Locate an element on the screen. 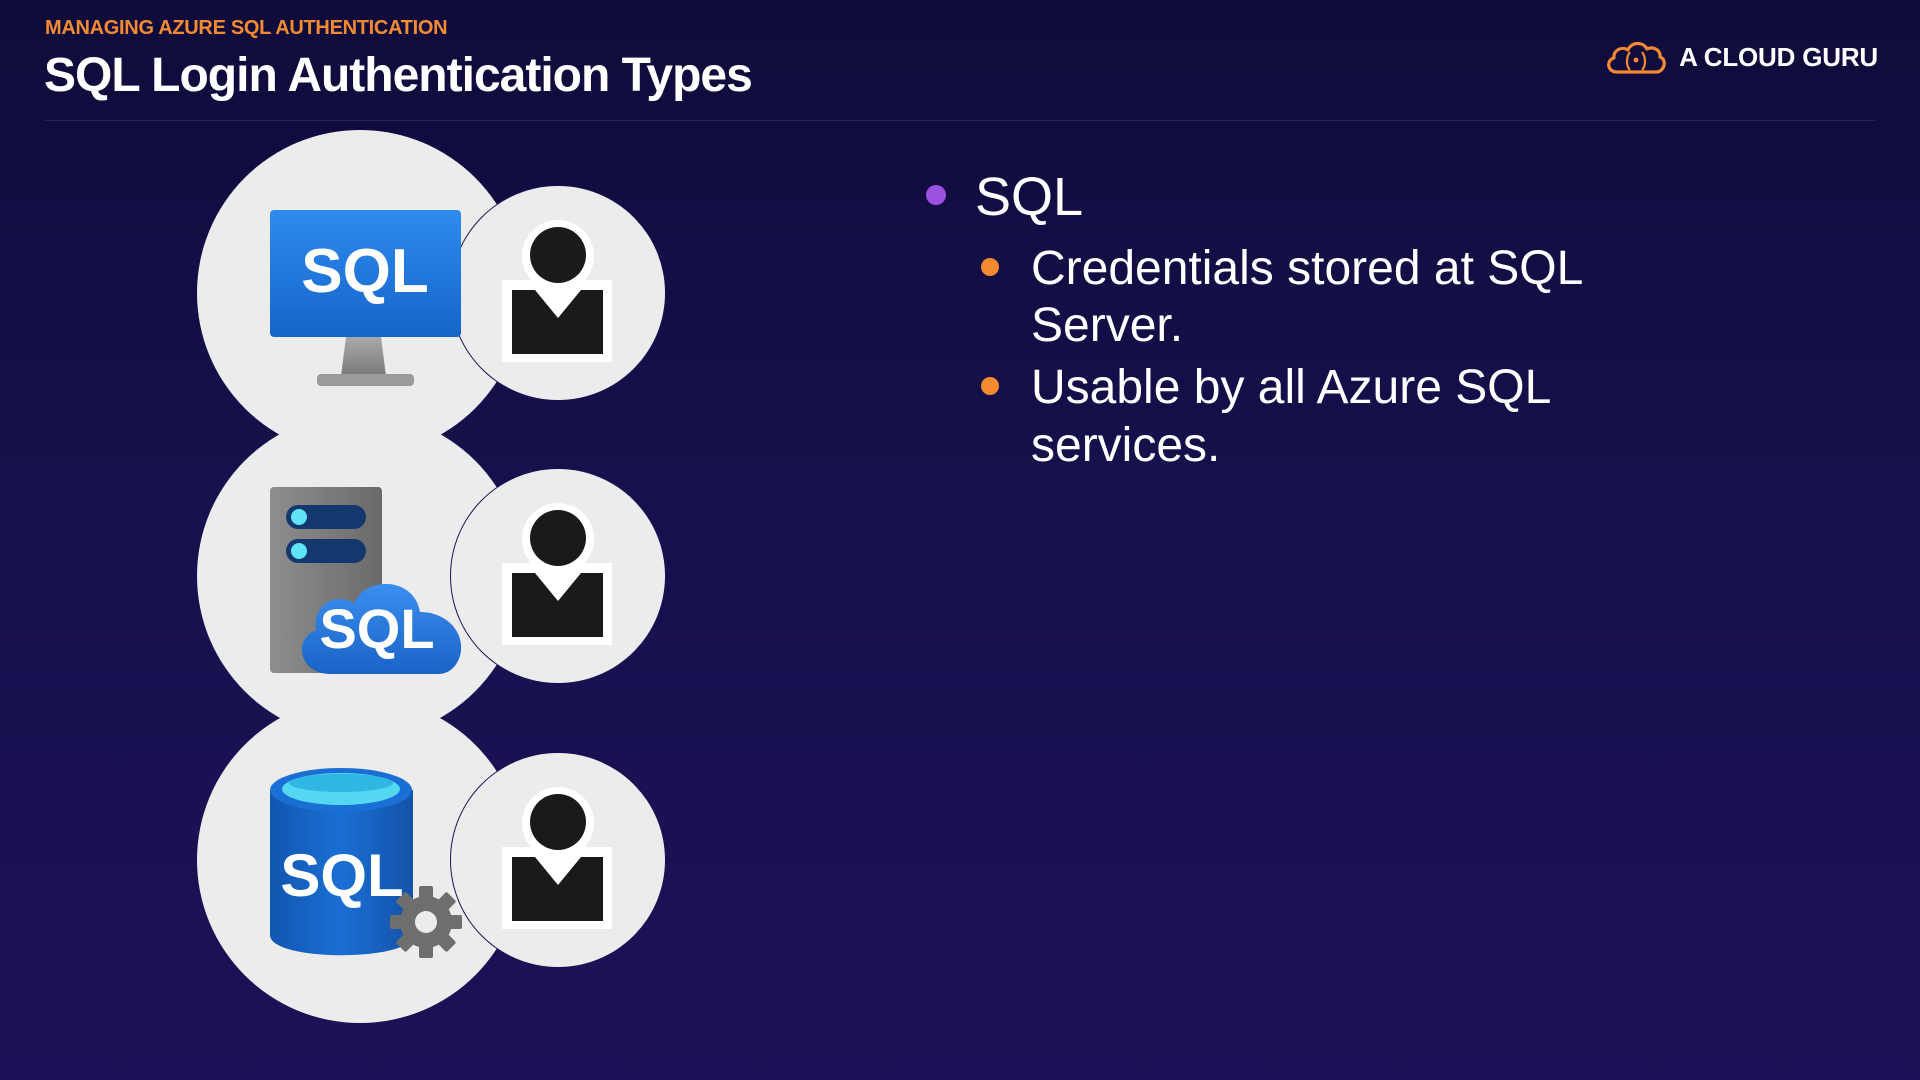  bullet-sub-item: Credentials stored at SQL Server. is located at coordinates (1285, 297).